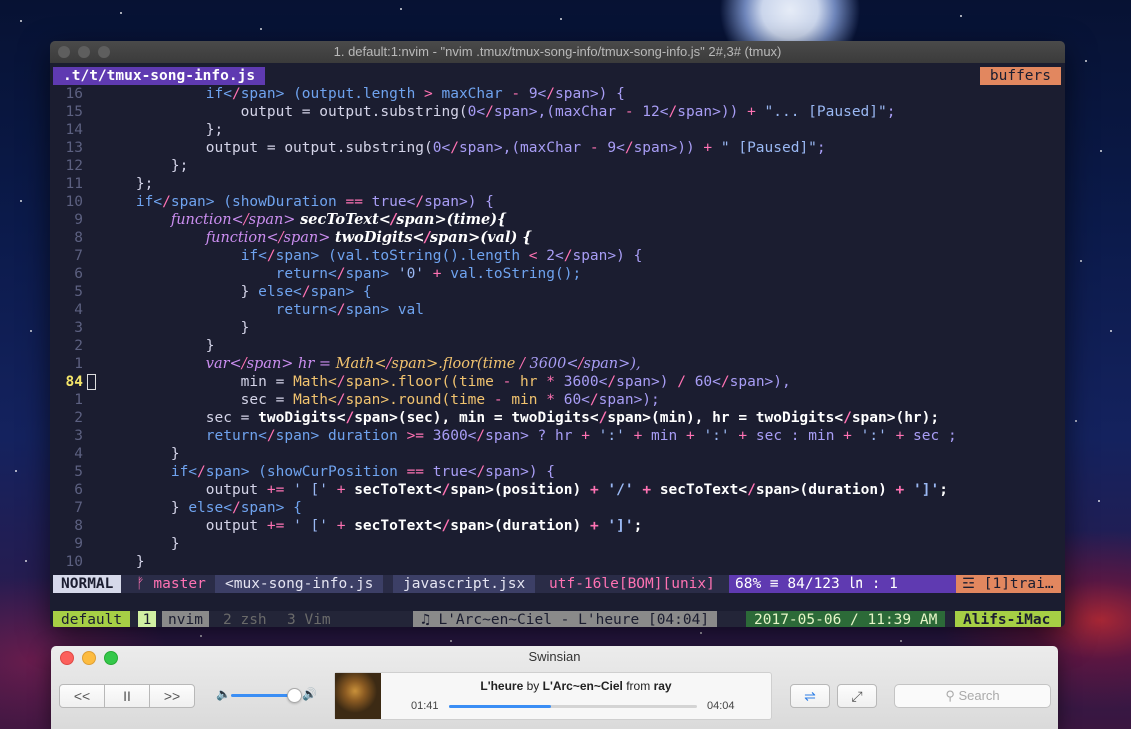  I want to click on vim-cmdline, so click(557, 602).